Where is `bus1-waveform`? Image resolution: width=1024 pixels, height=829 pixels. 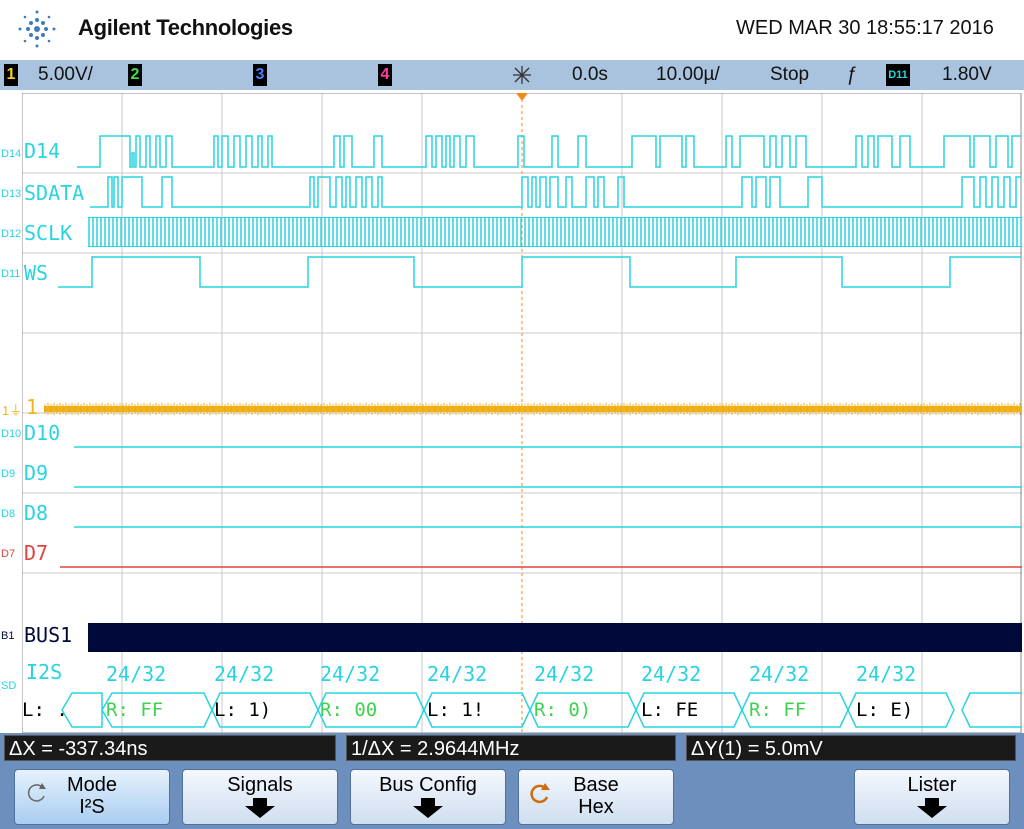 bus1-waveform is located at coordinates (555, 637).